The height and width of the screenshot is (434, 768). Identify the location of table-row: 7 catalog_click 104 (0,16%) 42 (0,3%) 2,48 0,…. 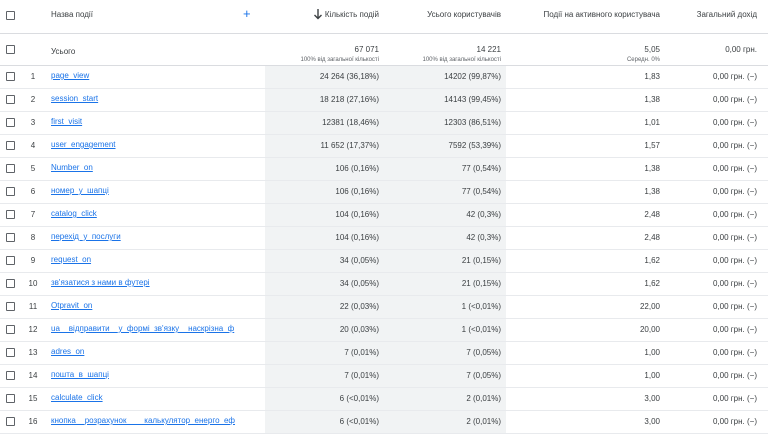
(384, 215).